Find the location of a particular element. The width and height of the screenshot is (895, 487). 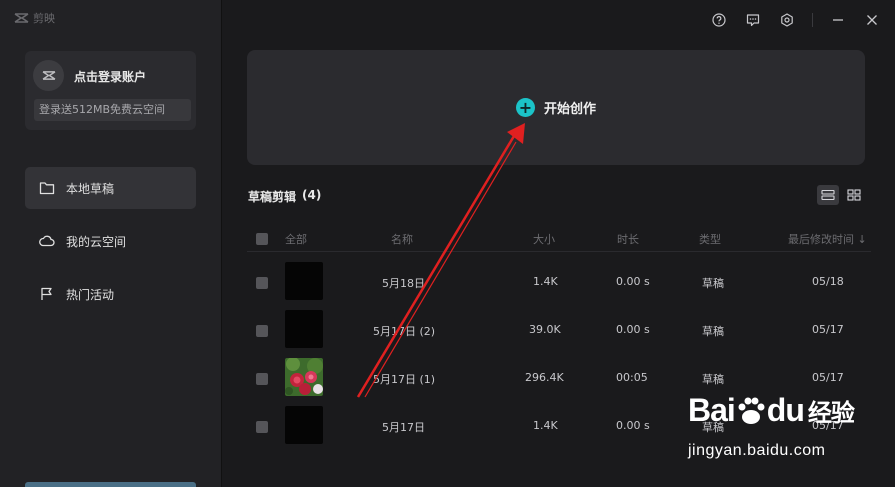

table-row: 5月17日 (2) 39.0K 0.00 s 草稿 05/17 is located at coordinates (559, 330).